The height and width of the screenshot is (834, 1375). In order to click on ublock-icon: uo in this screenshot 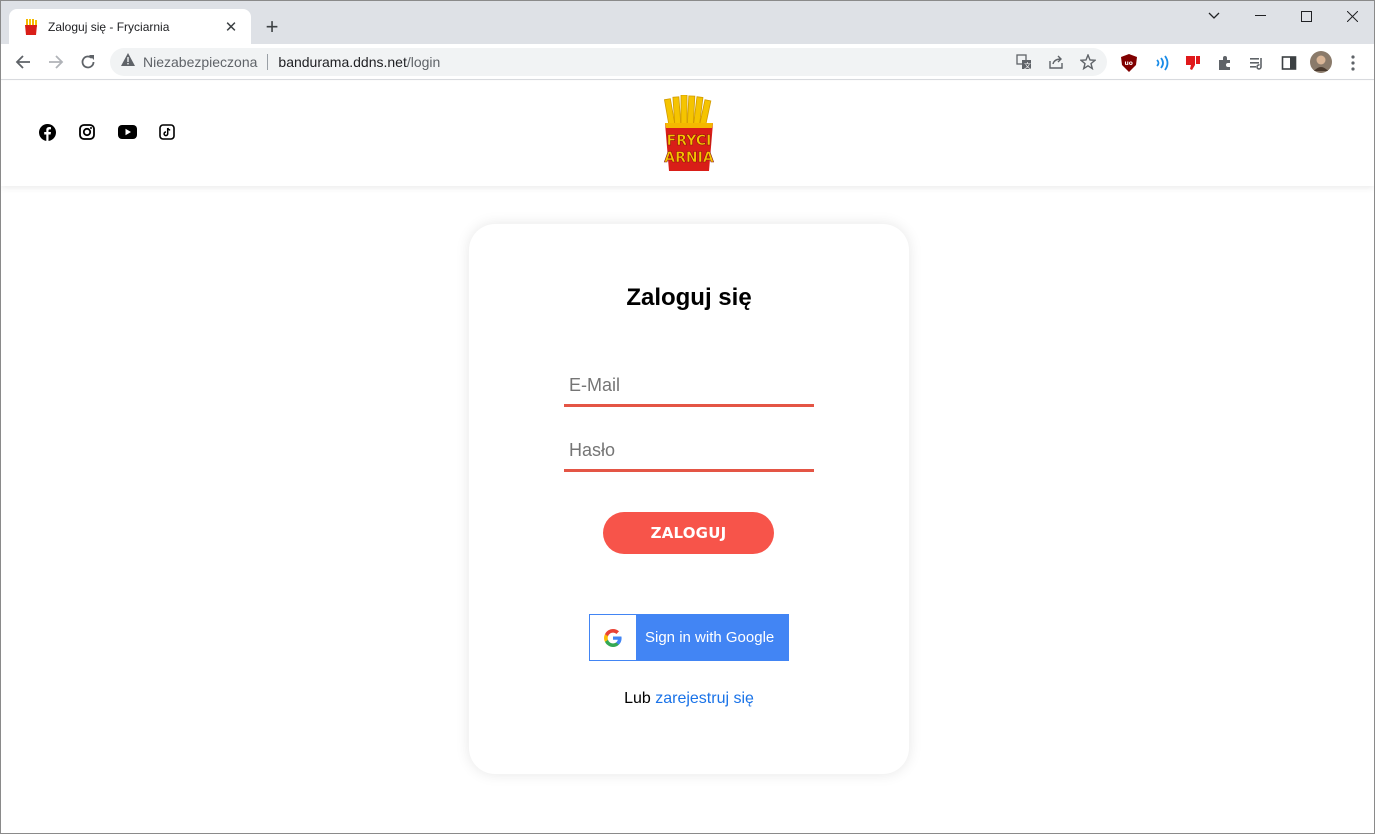, I will do `click(1129, 63)`.